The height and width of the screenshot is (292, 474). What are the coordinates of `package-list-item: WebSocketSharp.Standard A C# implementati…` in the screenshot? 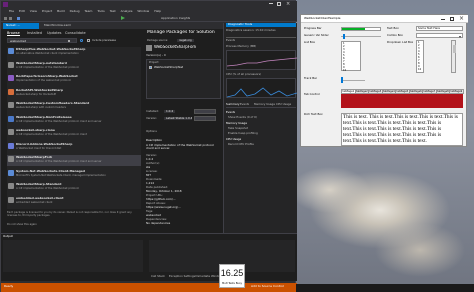 It's located at (74, 187).